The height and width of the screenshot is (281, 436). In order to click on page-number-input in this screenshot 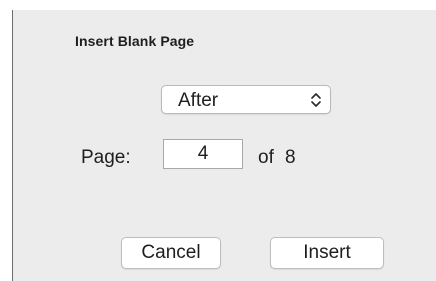, I will do `click(203, 154)`.